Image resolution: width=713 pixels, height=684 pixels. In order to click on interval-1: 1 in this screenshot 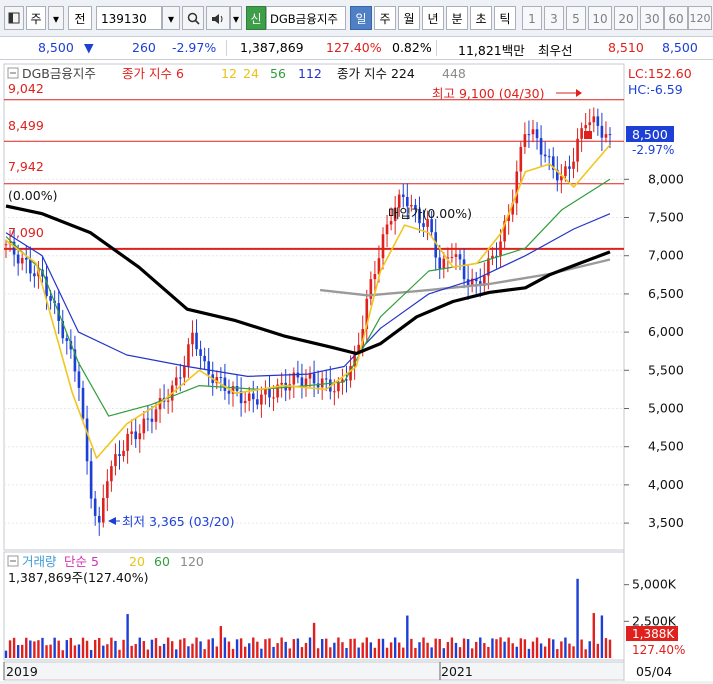, I will do `click(532, 18)`.